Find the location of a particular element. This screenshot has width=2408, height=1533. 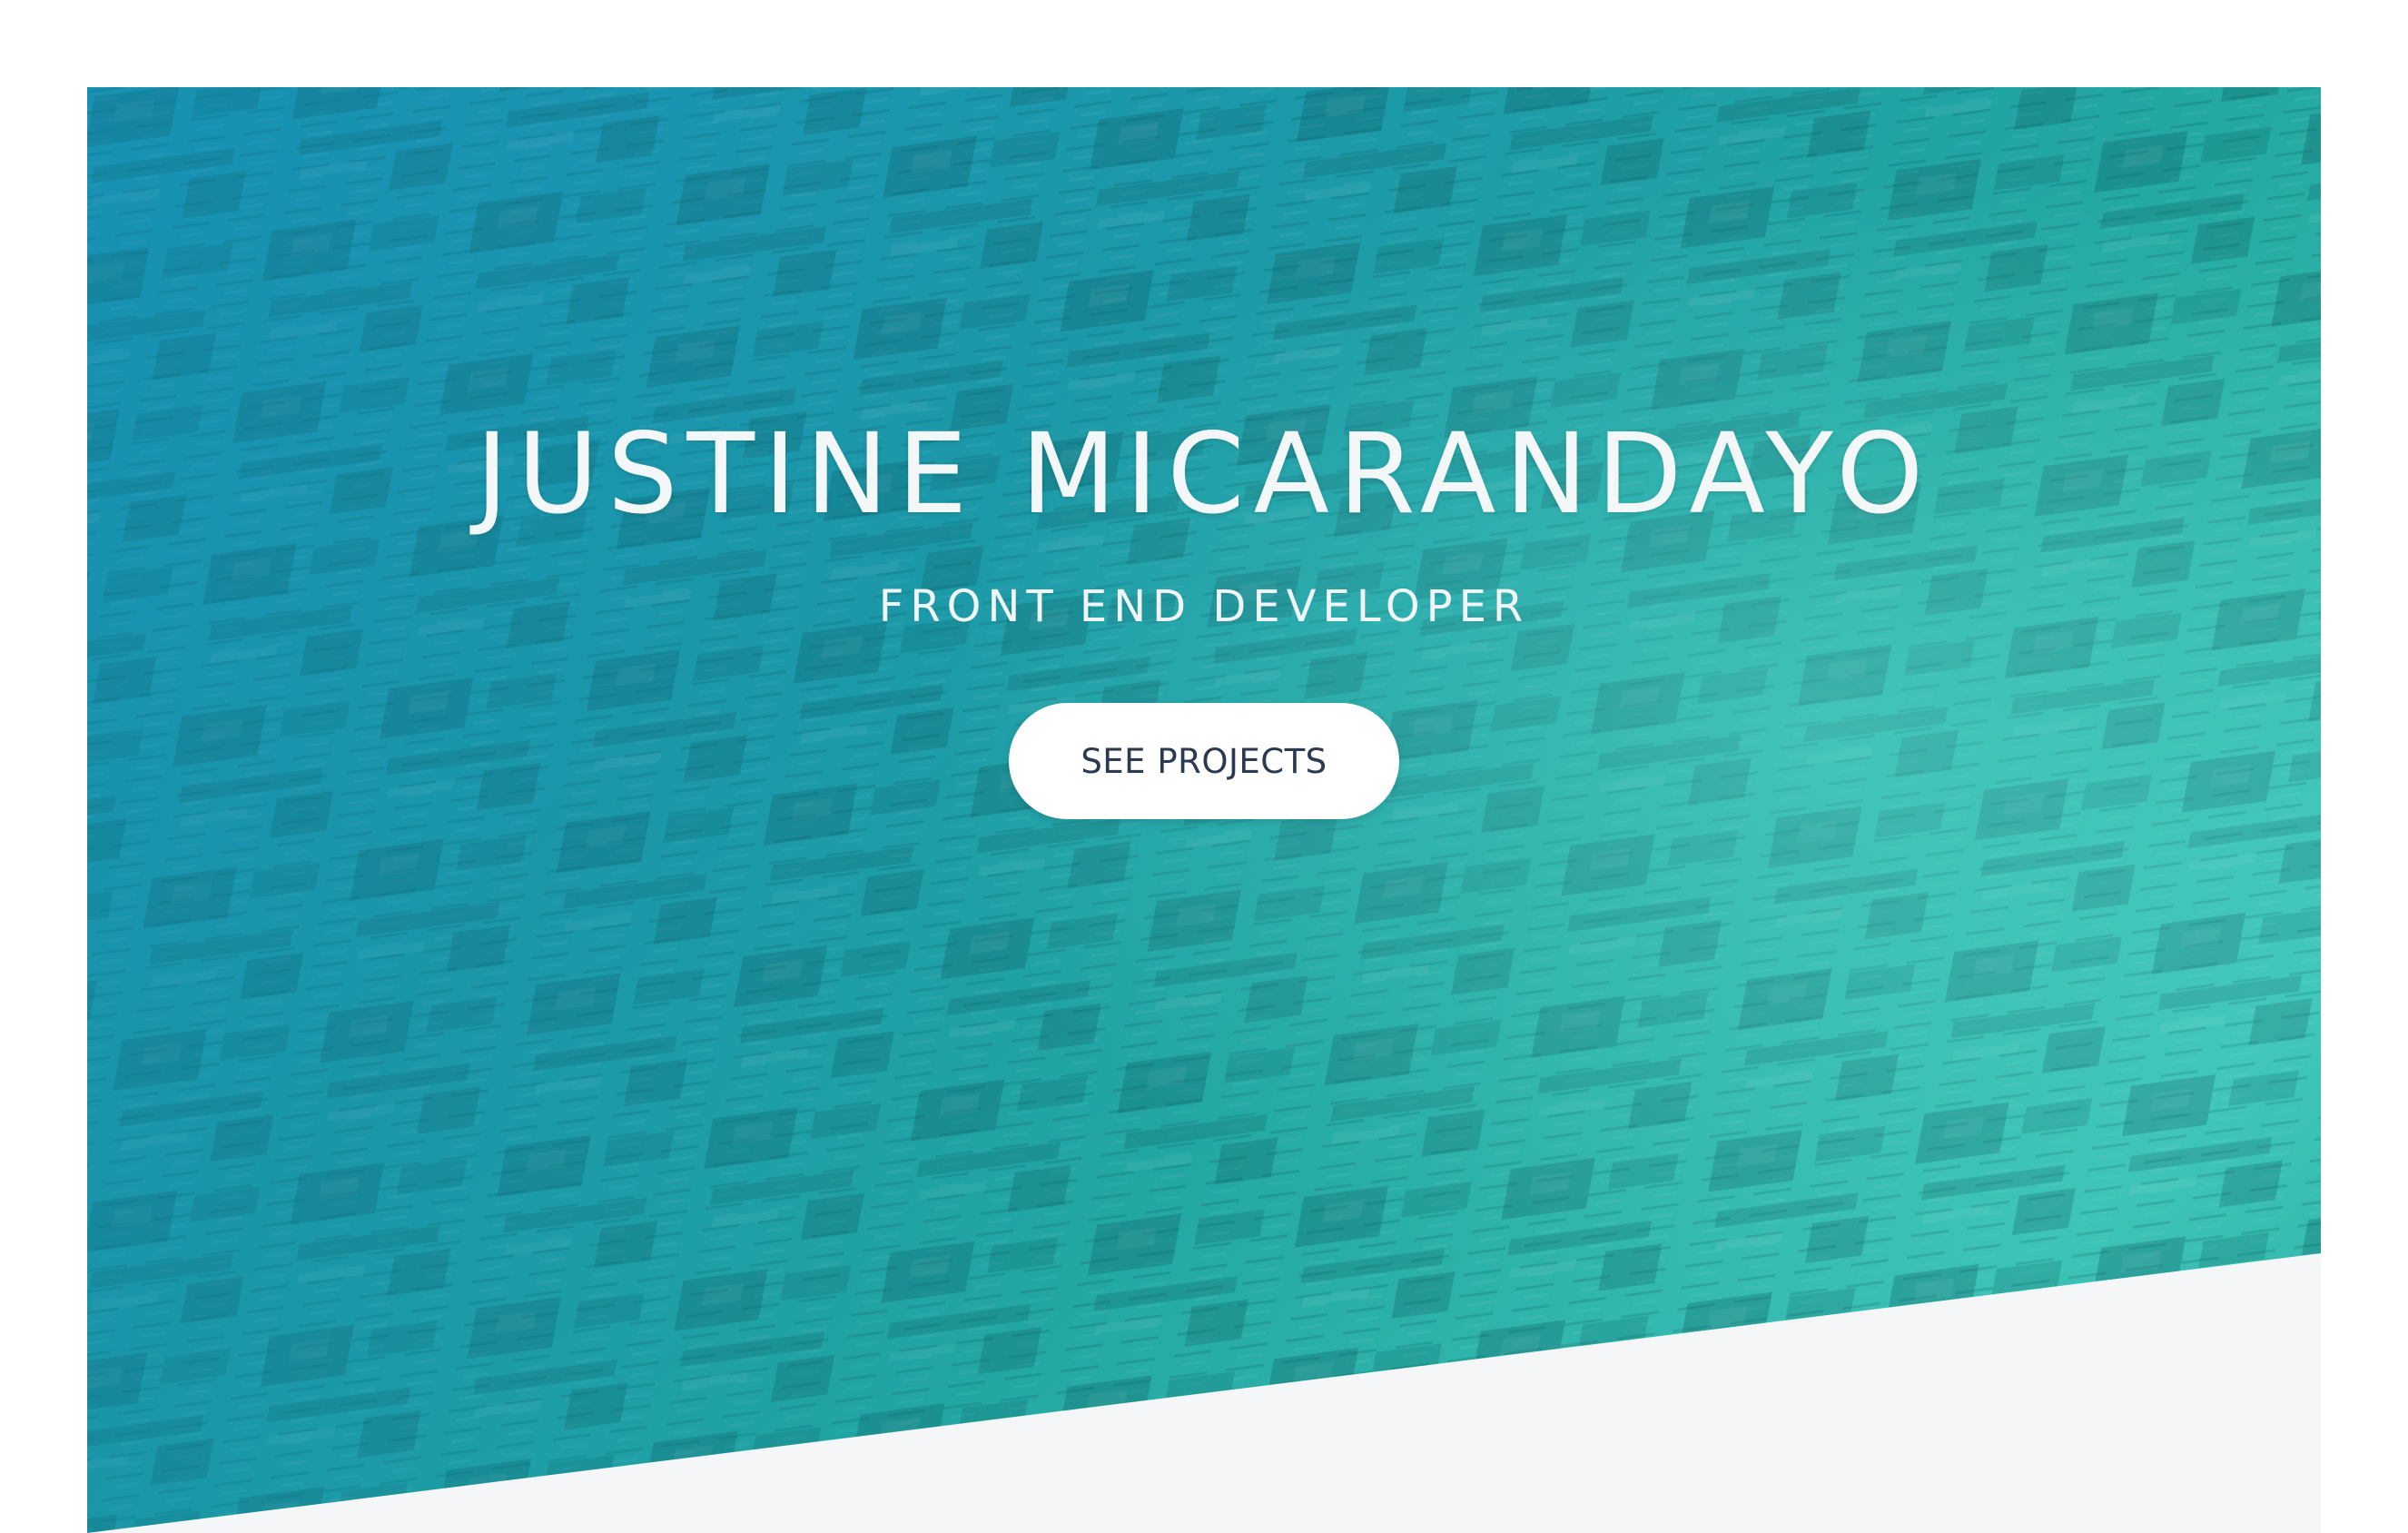

see-projects-button: SEE PROJECTS is located at coordinates (1204, 761).